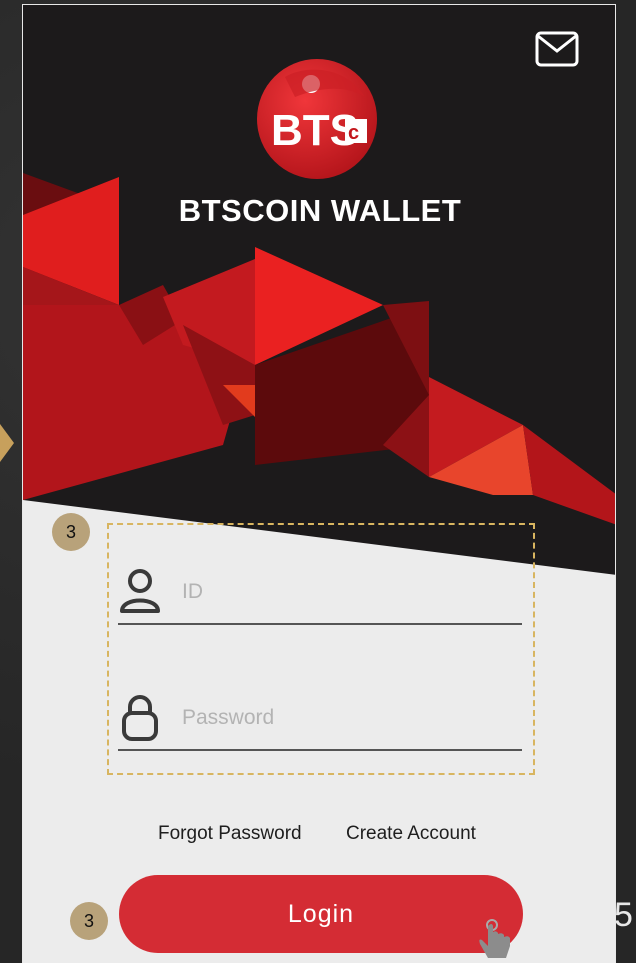 Image resolution: width=636 pixels, height=963 pixels. Describe the element at coordinates (321, 914) in the screenshot. I see `login-button: Login` at that location.